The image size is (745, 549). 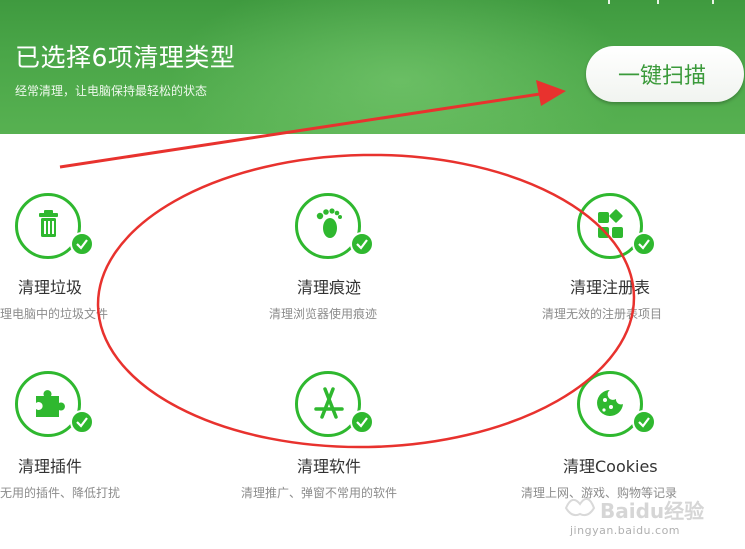 I want to click on item-title: 清理痕迹, so click(x=329, y=287).